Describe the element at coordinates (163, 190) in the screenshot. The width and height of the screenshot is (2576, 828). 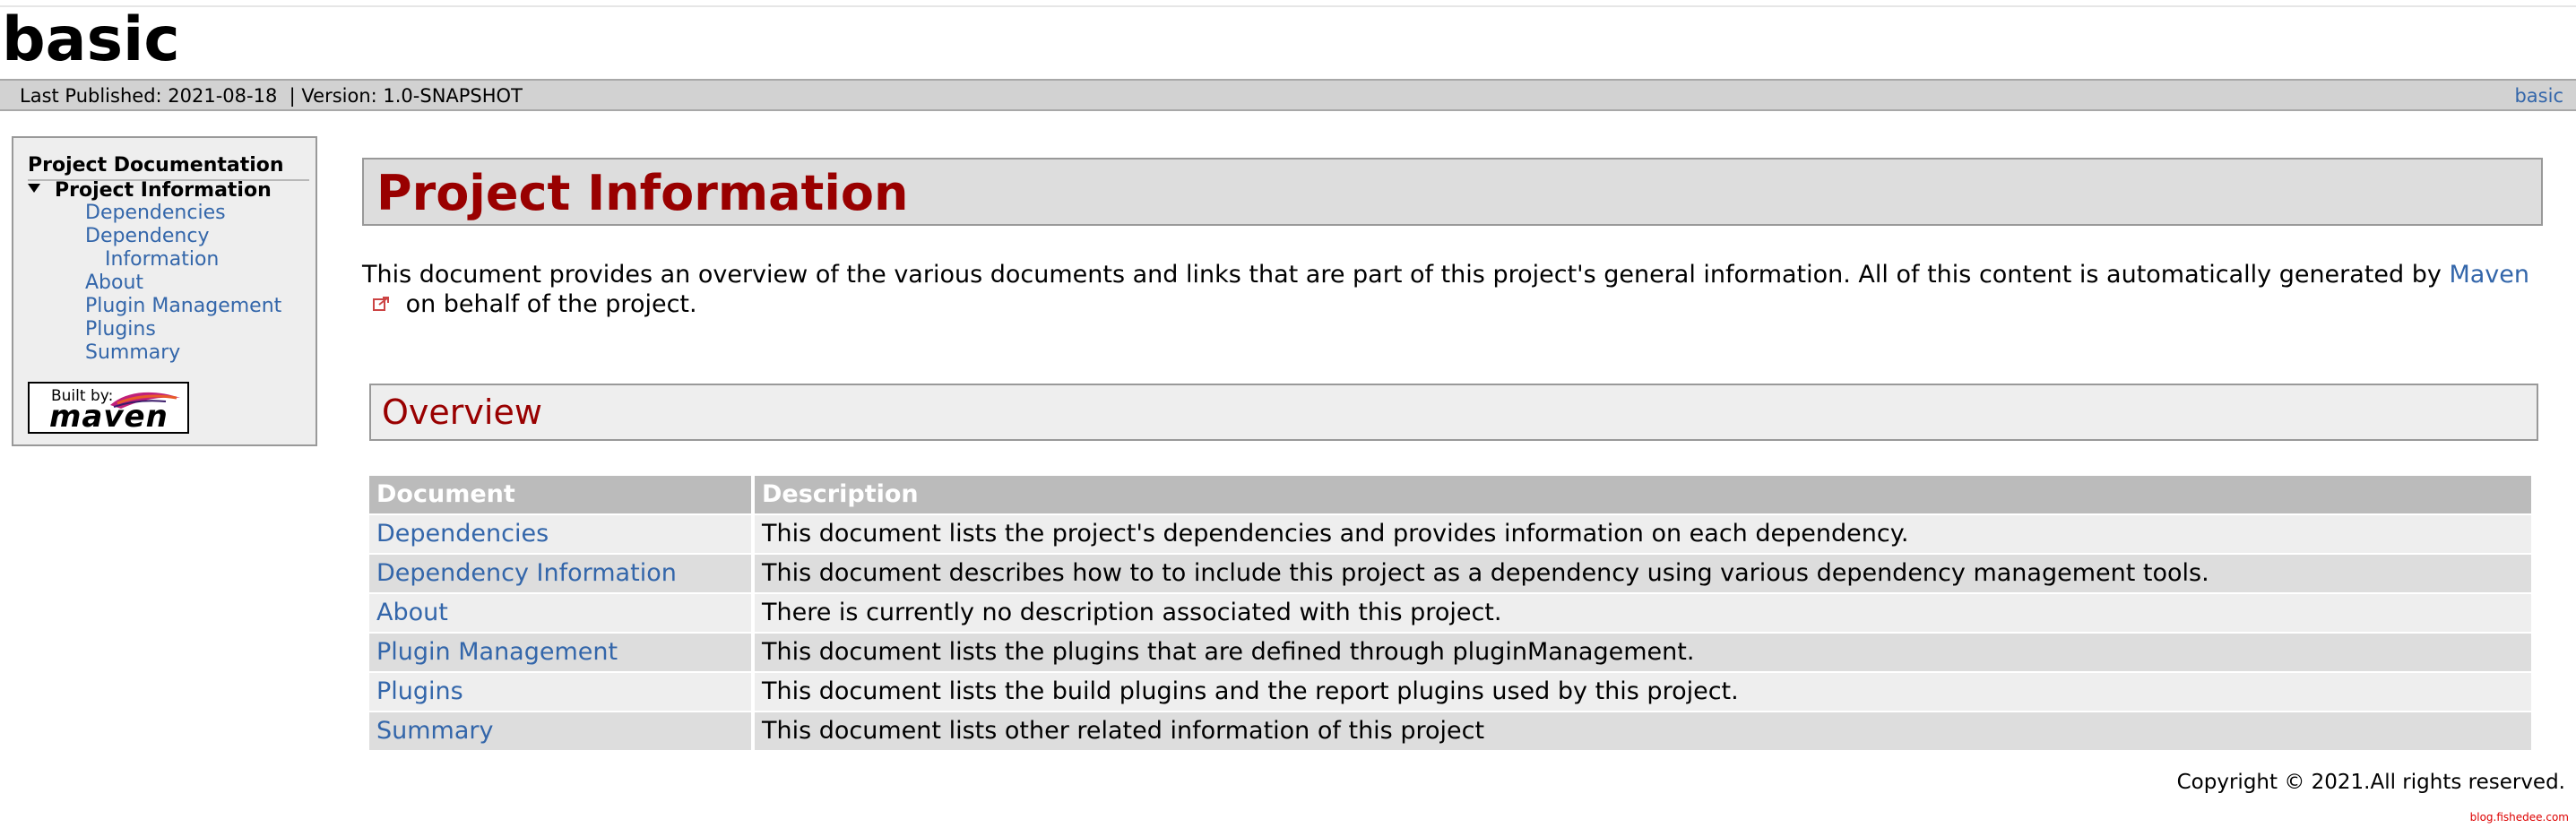
I see `nav-current-label: Project Information` at that location.